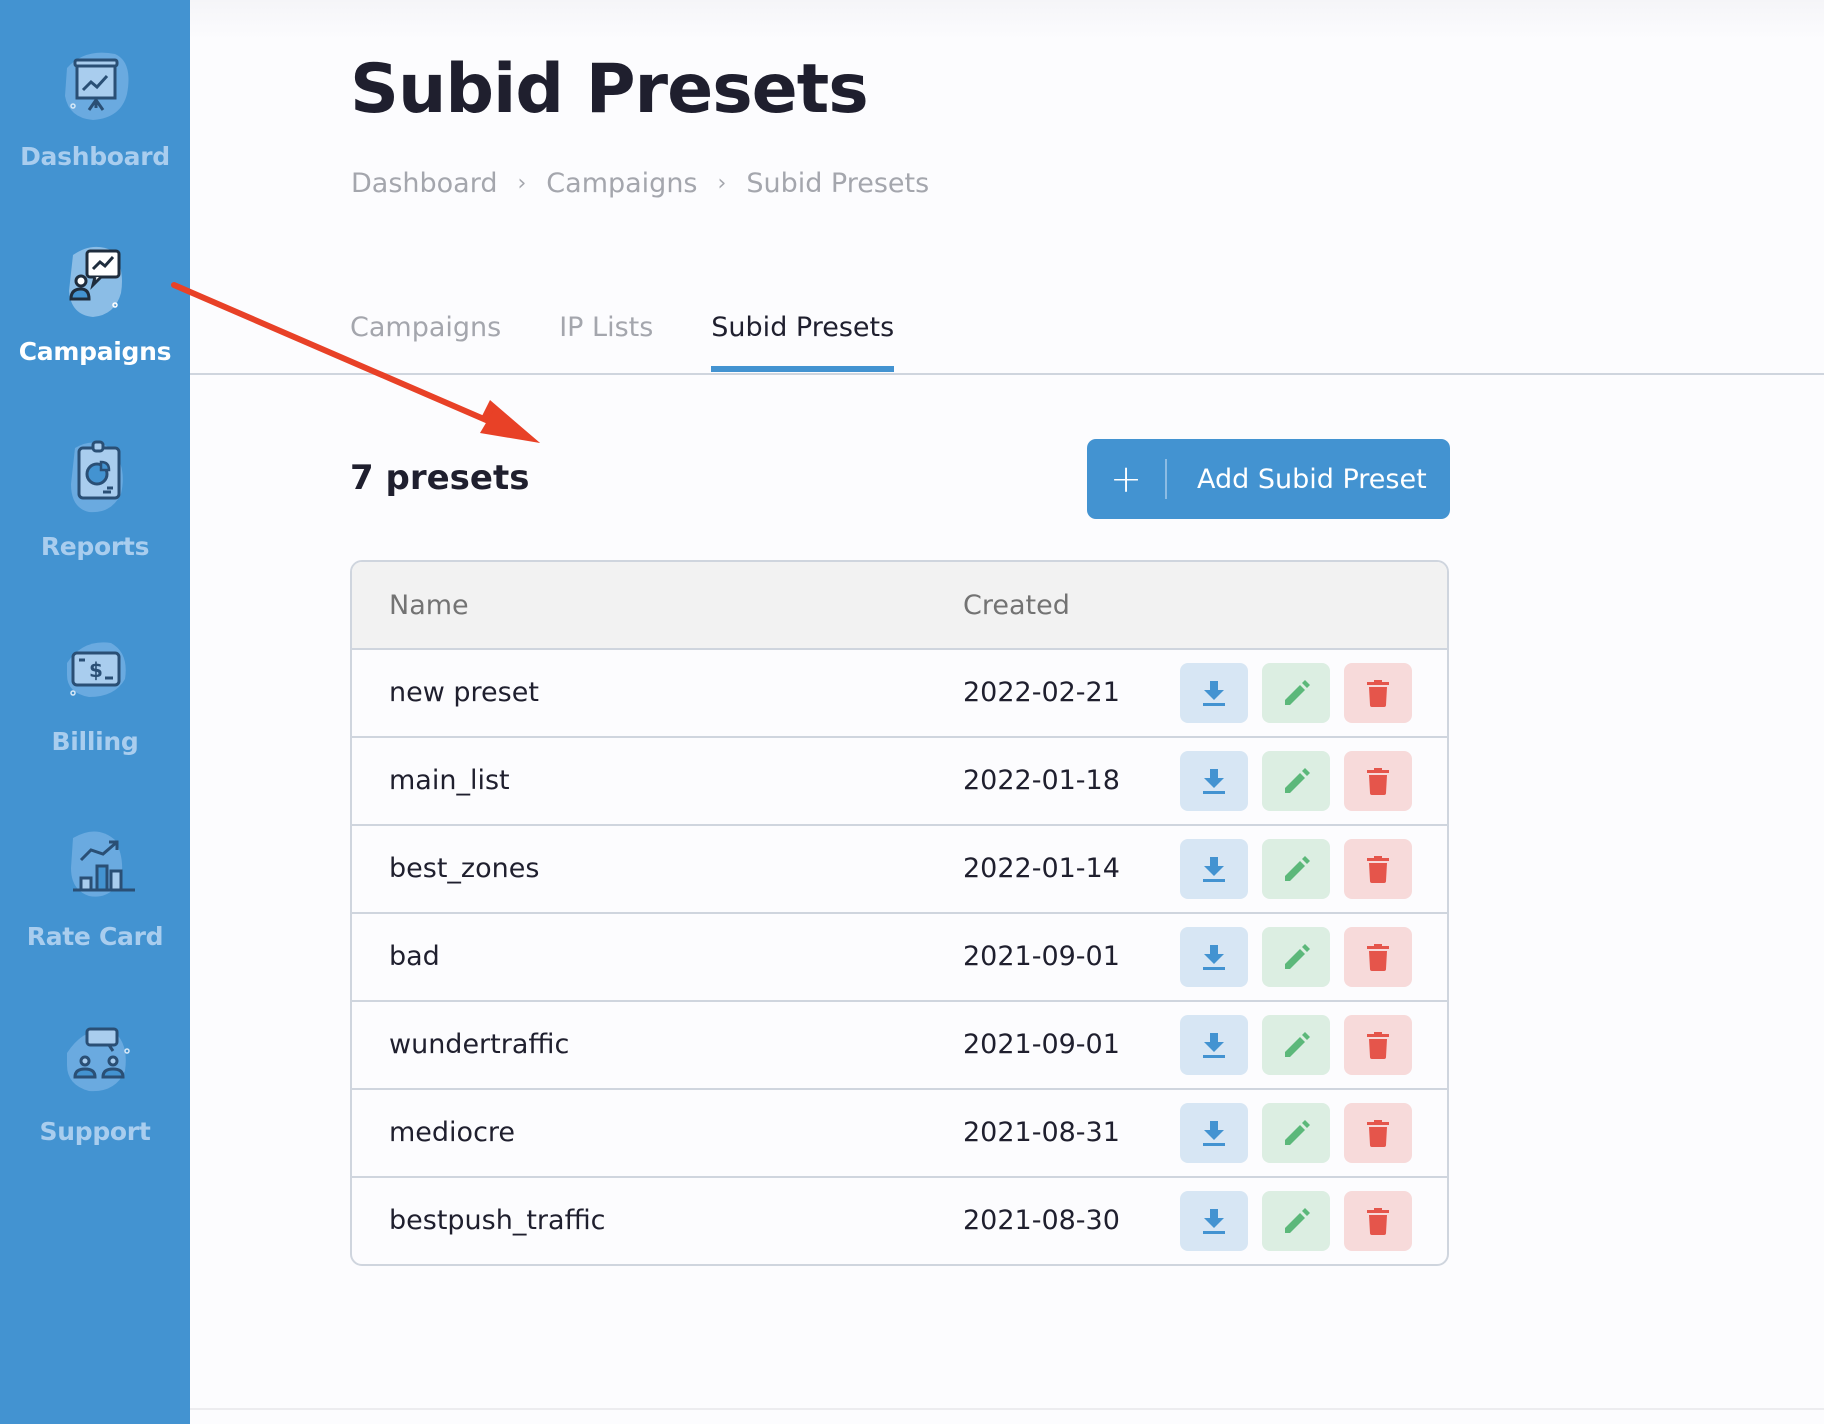 This screenshot has height=1424, width=1824. What do you see at coordinates (95, 88) in the screenshot?
I see `presentation-board-icon` at bounding box center [95, 88].